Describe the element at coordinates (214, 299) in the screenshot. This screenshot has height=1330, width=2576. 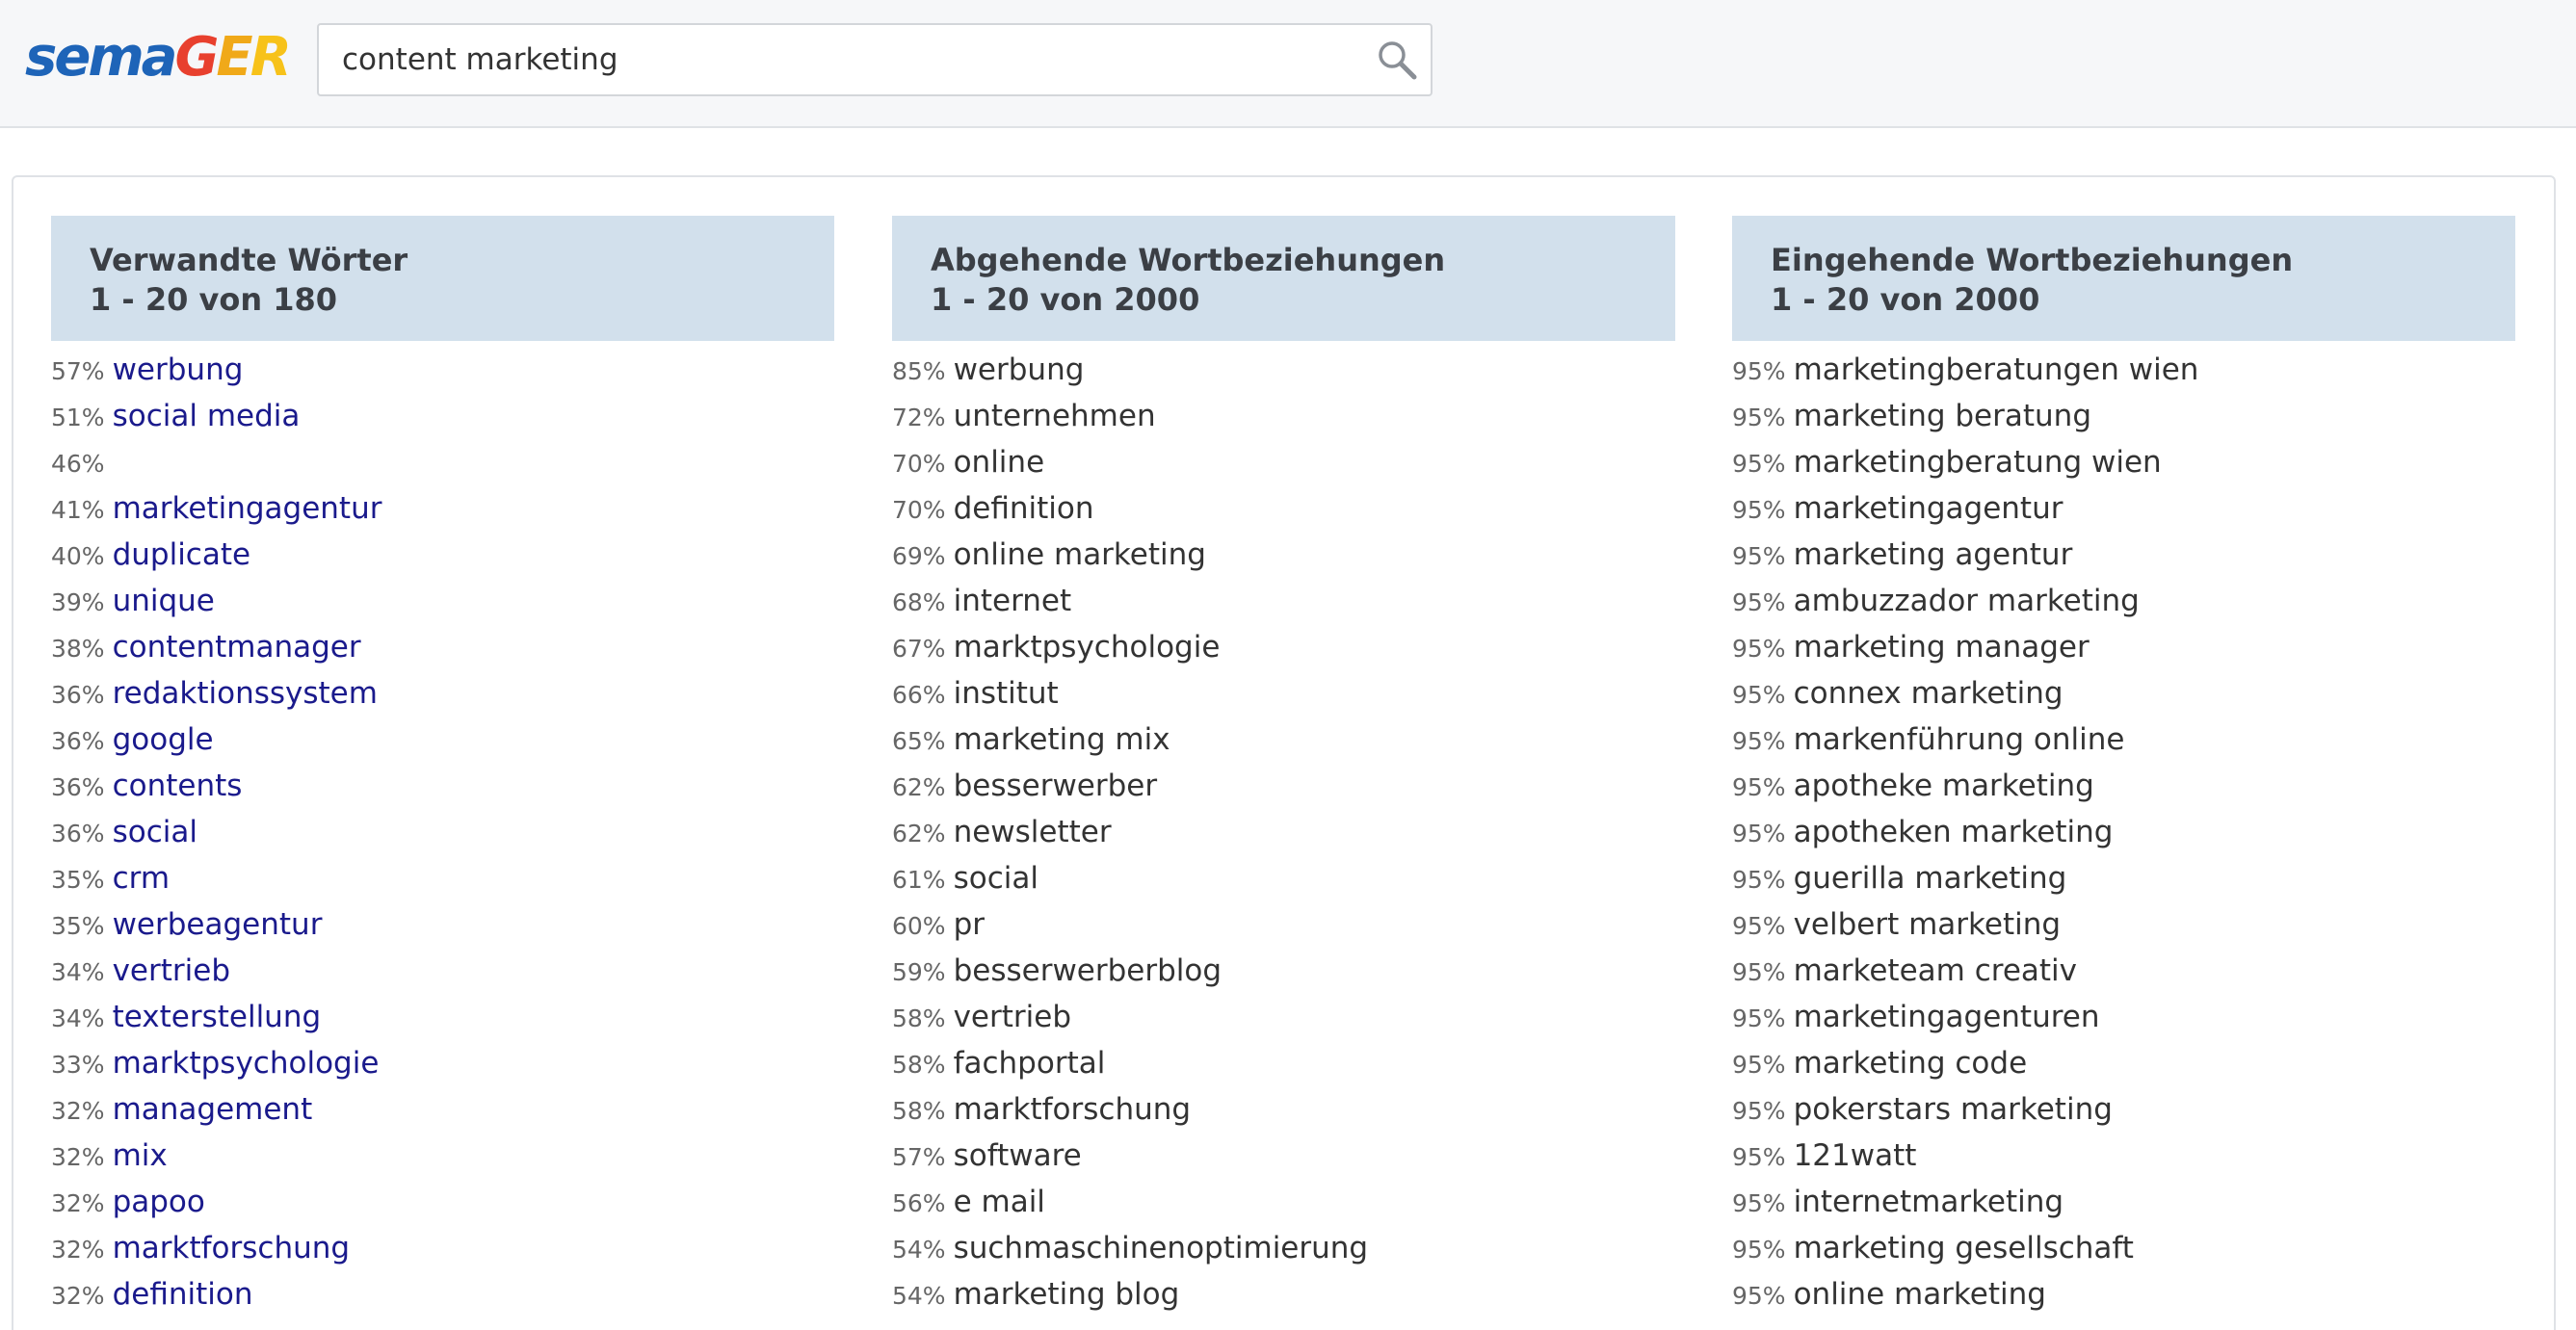
I see `column-range: 1 - 20 von 180` at that location.